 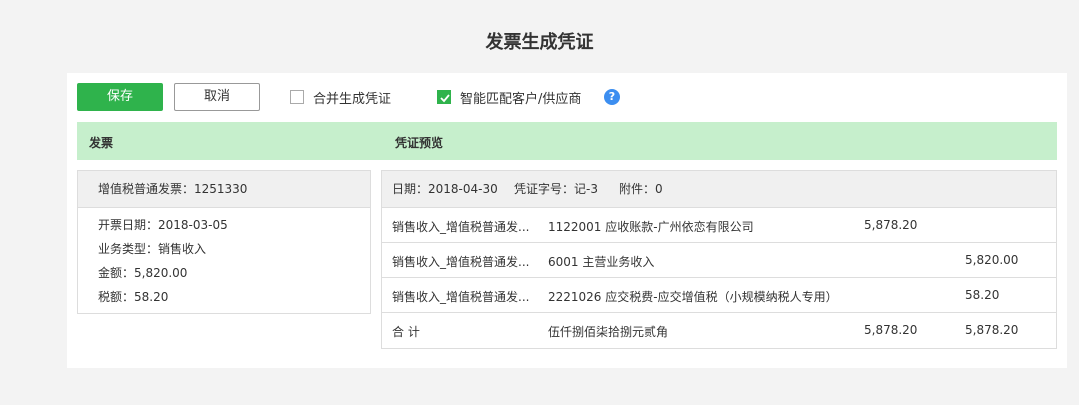 I want to click on row-credit: 5,820.00, so click(x=992, y=260).